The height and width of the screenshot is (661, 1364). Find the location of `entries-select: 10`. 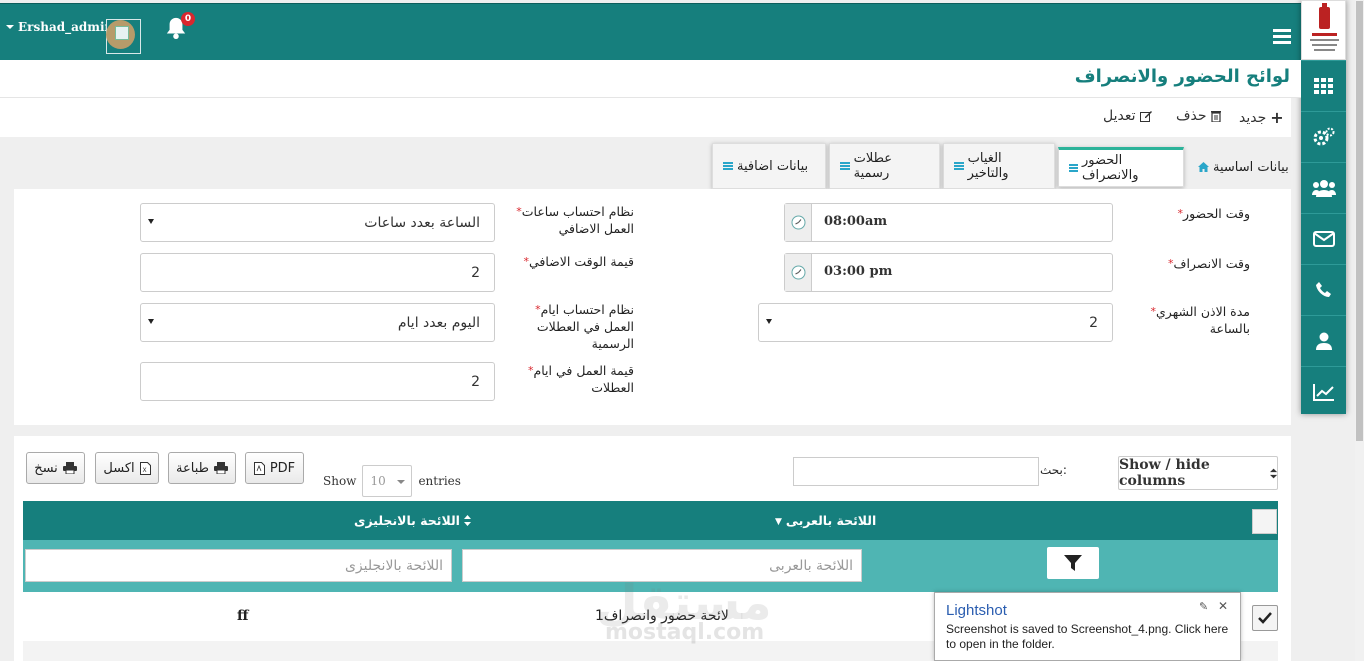

entries-select: 10 is located at coordinates (387, 481).